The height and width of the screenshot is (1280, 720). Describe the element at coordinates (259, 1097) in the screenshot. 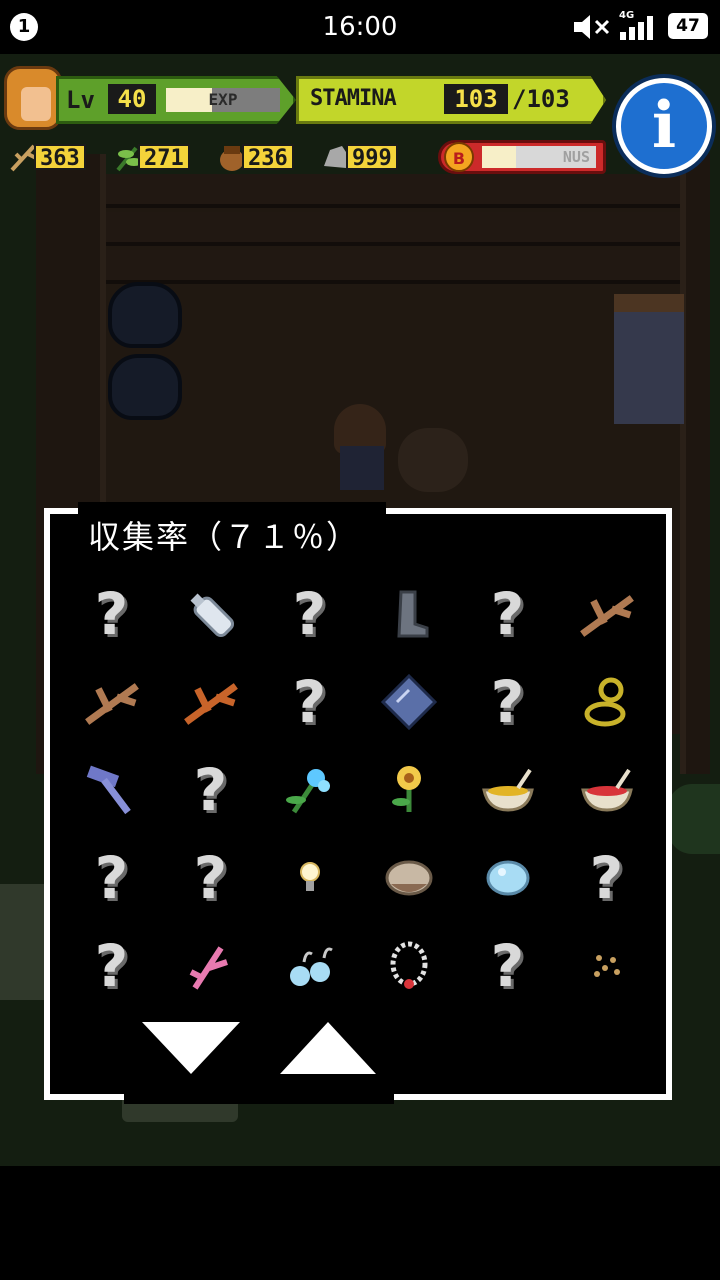

I see `panel-bottom-gap` at that location.